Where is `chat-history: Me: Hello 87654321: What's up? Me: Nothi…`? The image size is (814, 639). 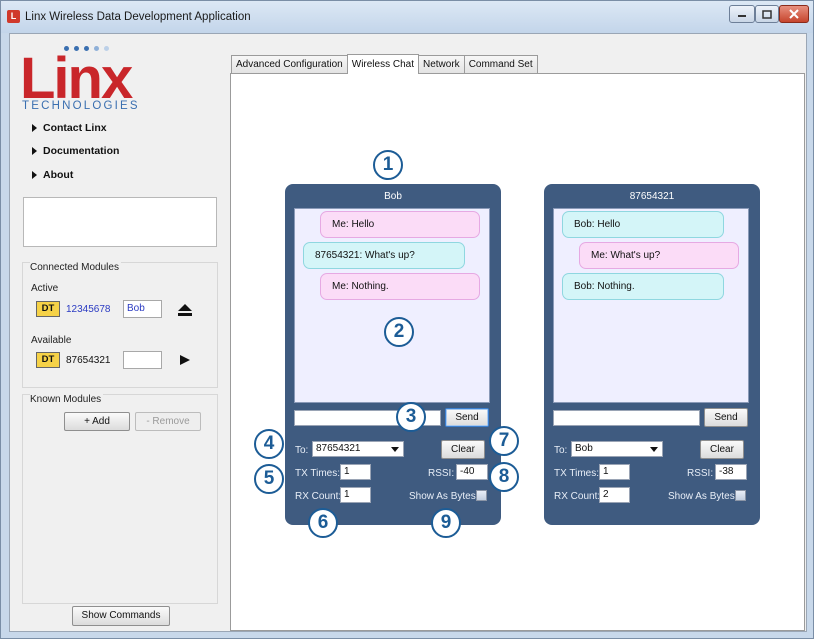 chat-history: Me: Hello 87654321: What's up? Me: Nothi… is located at coordinates (392, 305).